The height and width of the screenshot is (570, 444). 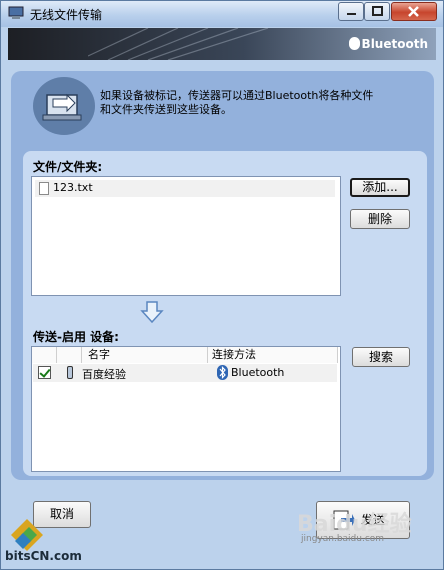 What do you see at coordinates (381, 357) in the screenshot?
I see `search-button: 搜索` at bounding box center [381, 357].